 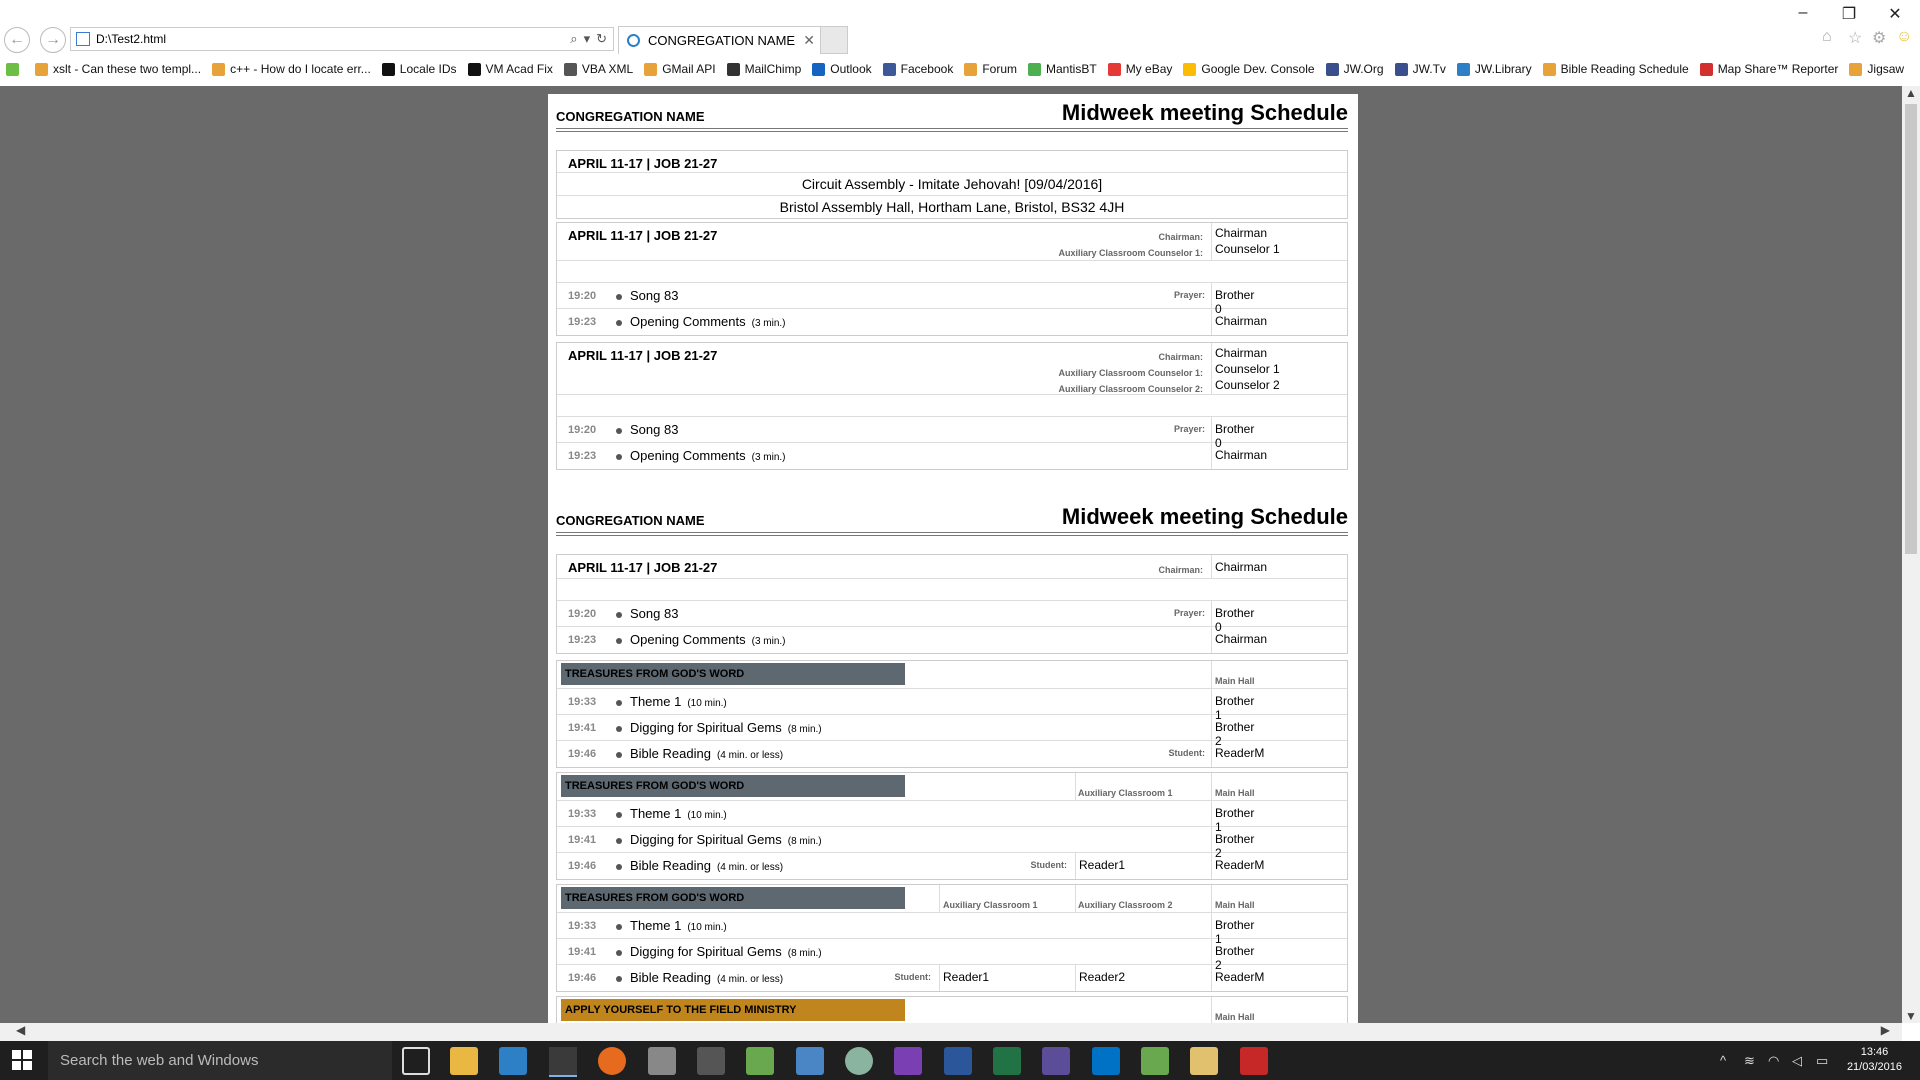 I want to click on favorite-link: Facebook, so click(x=917, y=69).